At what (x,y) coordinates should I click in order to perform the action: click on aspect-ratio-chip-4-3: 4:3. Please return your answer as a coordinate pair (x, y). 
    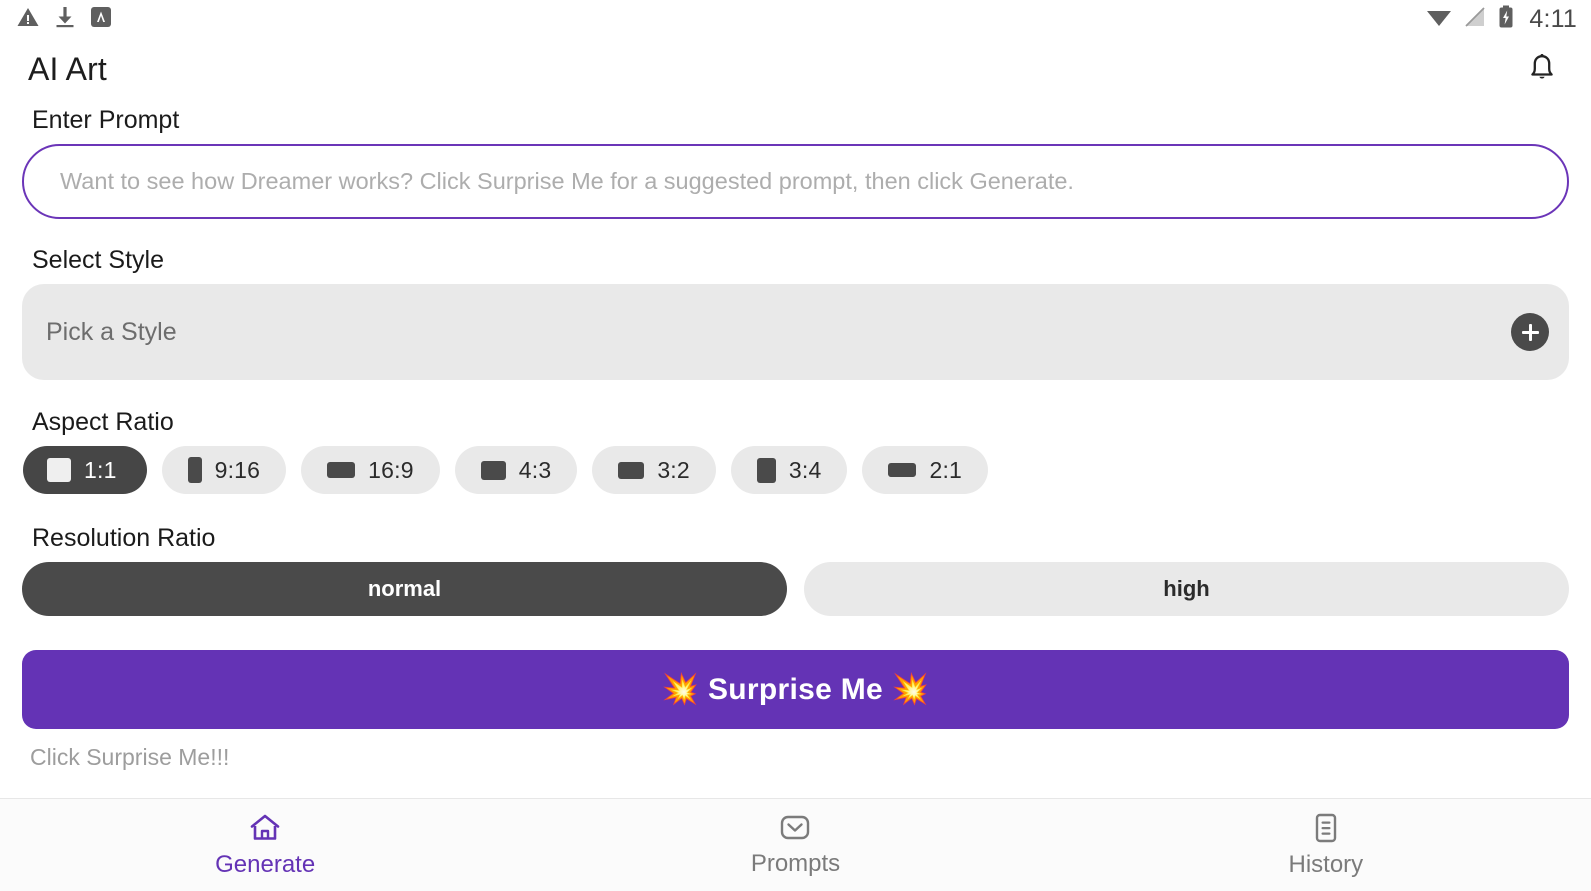
    Looking at the image, I should click on (516, 470).